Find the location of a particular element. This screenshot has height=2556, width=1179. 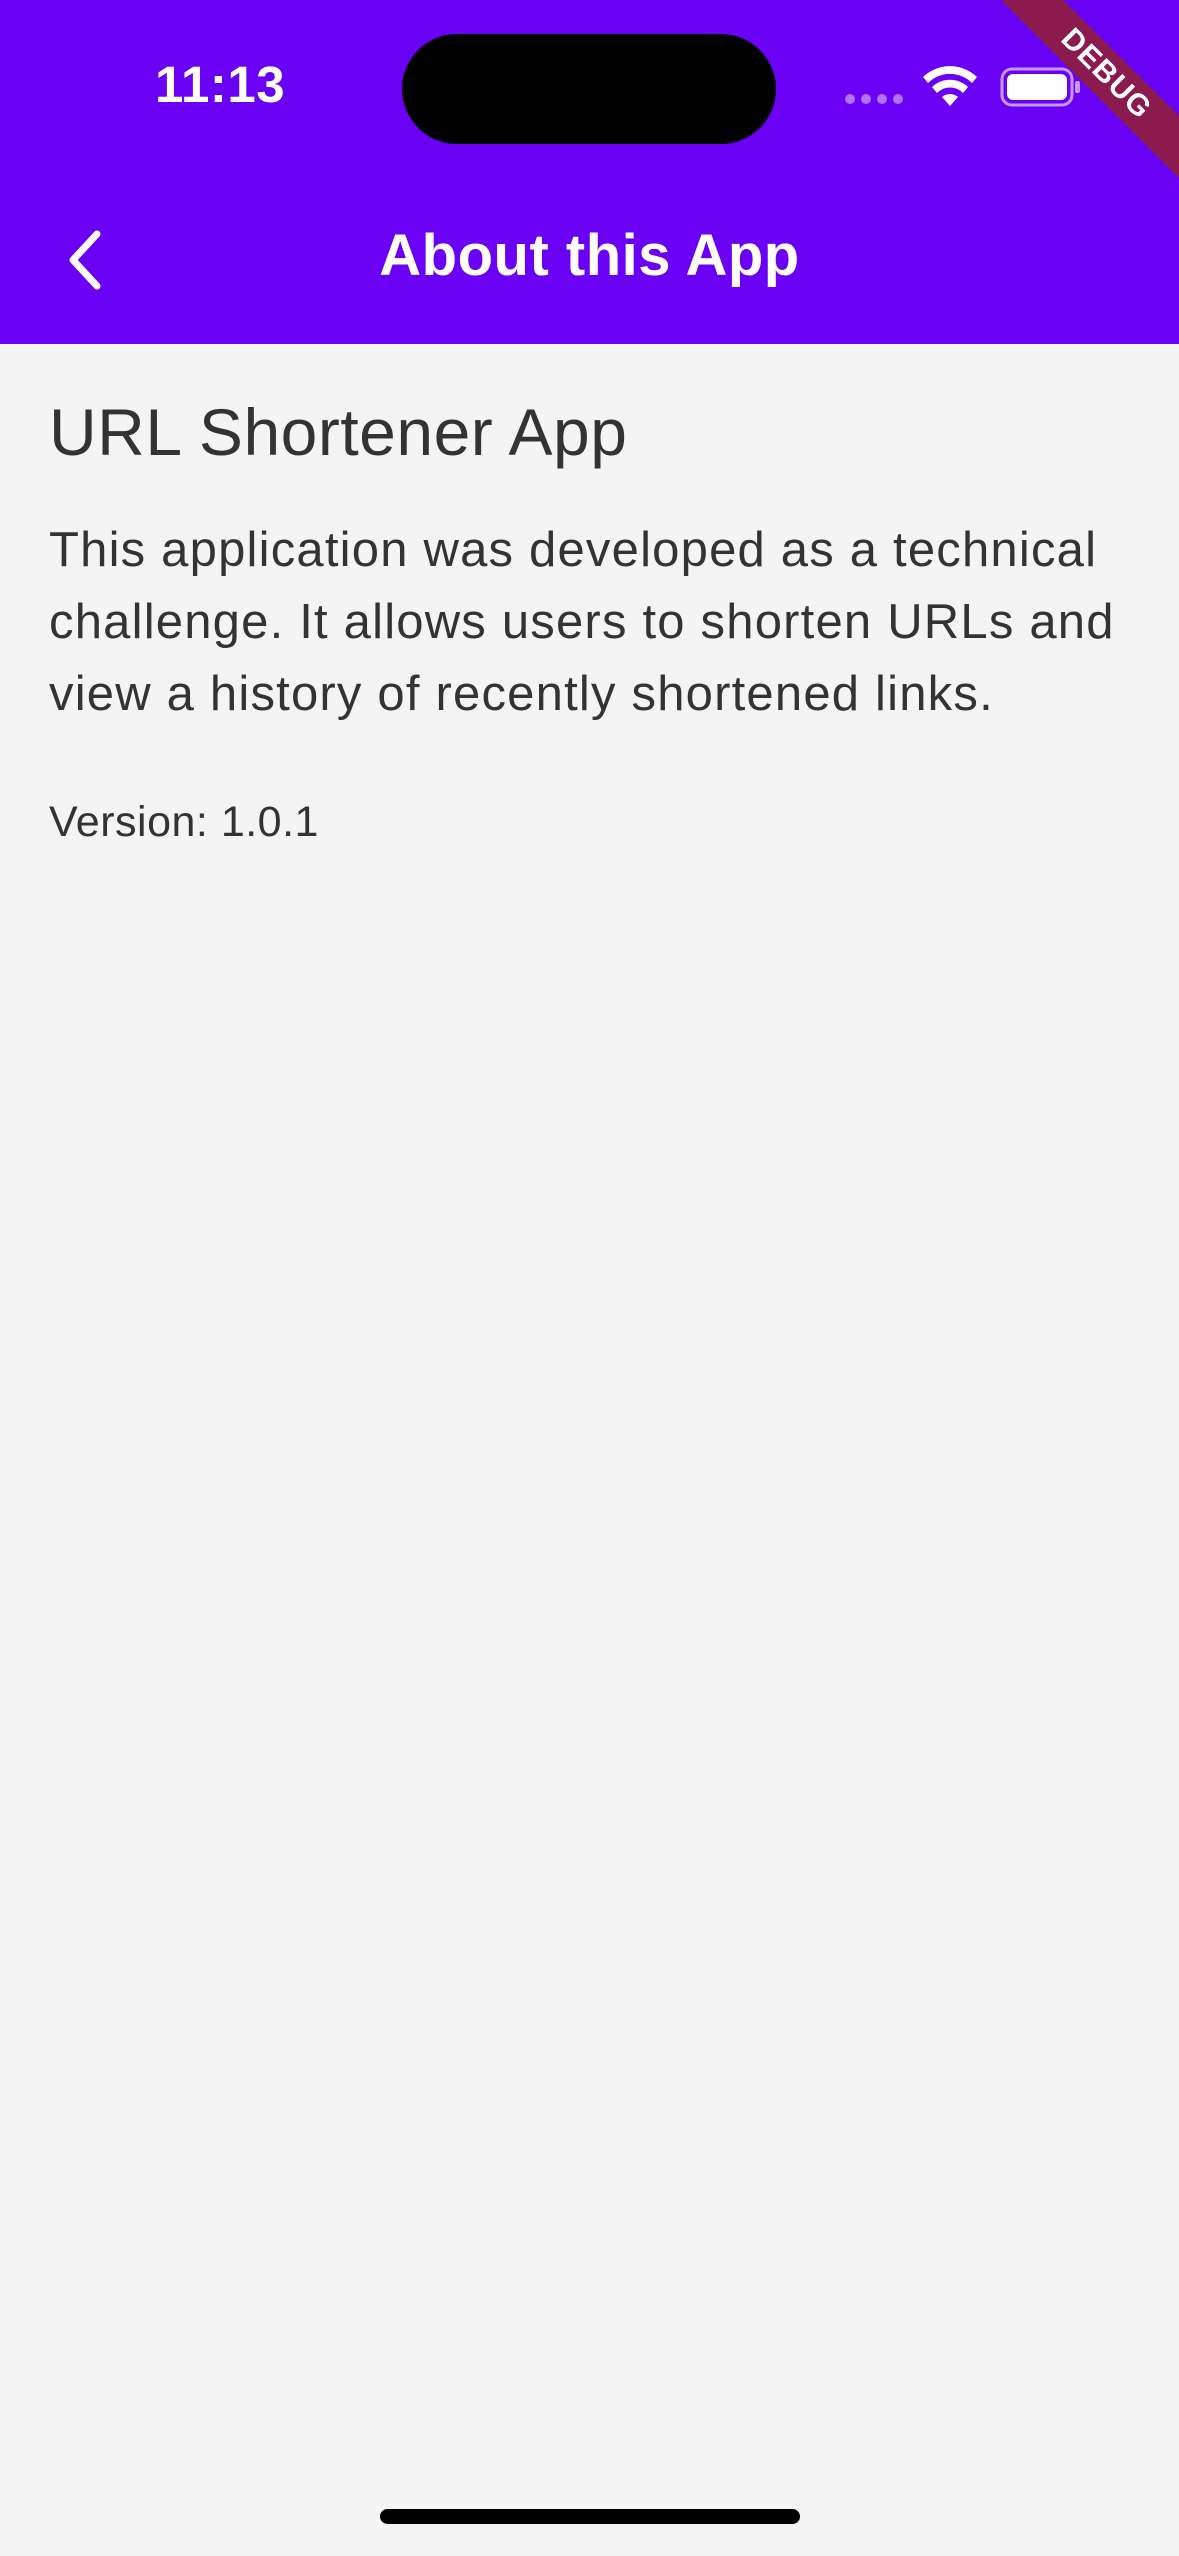

wifi-icon is located at coordinates (950, 86).